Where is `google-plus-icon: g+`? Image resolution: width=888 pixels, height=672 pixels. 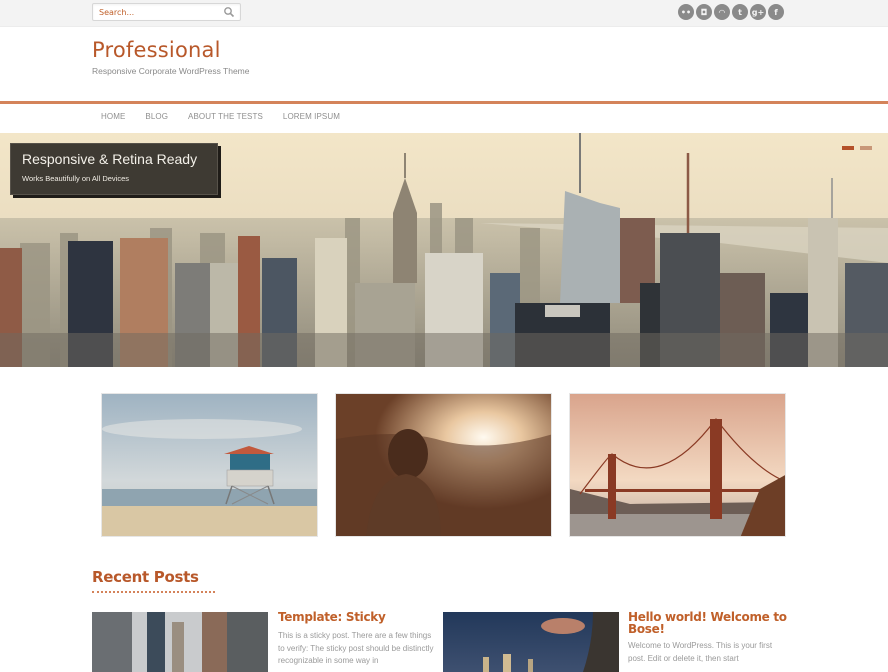 google-plus-icon: g+ is located at coordinates (758, 12).